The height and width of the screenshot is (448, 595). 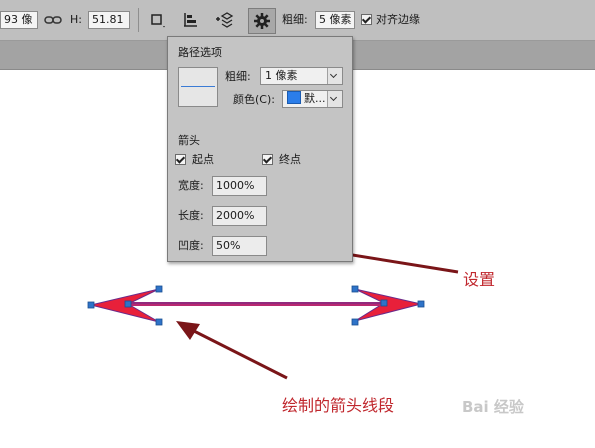 What do you see at coordinates (180, 159) in the screenshot?
I see `start-checkbox` at bounding box center [180, 159].